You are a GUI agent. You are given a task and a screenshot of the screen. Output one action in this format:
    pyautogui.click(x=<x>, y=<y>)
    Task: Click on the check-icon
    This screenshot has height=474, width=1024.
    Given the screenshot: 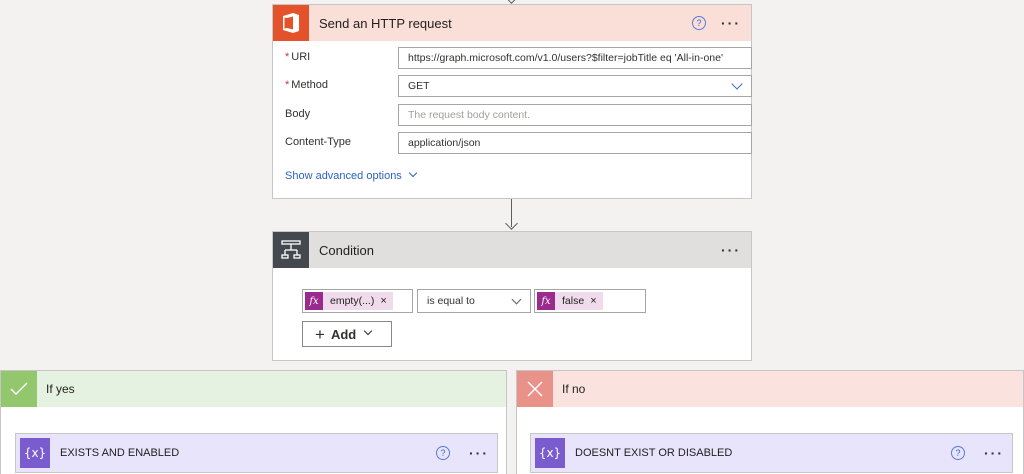 What is the action you would take?
    pyautogui.click(x=19, y=389)
    